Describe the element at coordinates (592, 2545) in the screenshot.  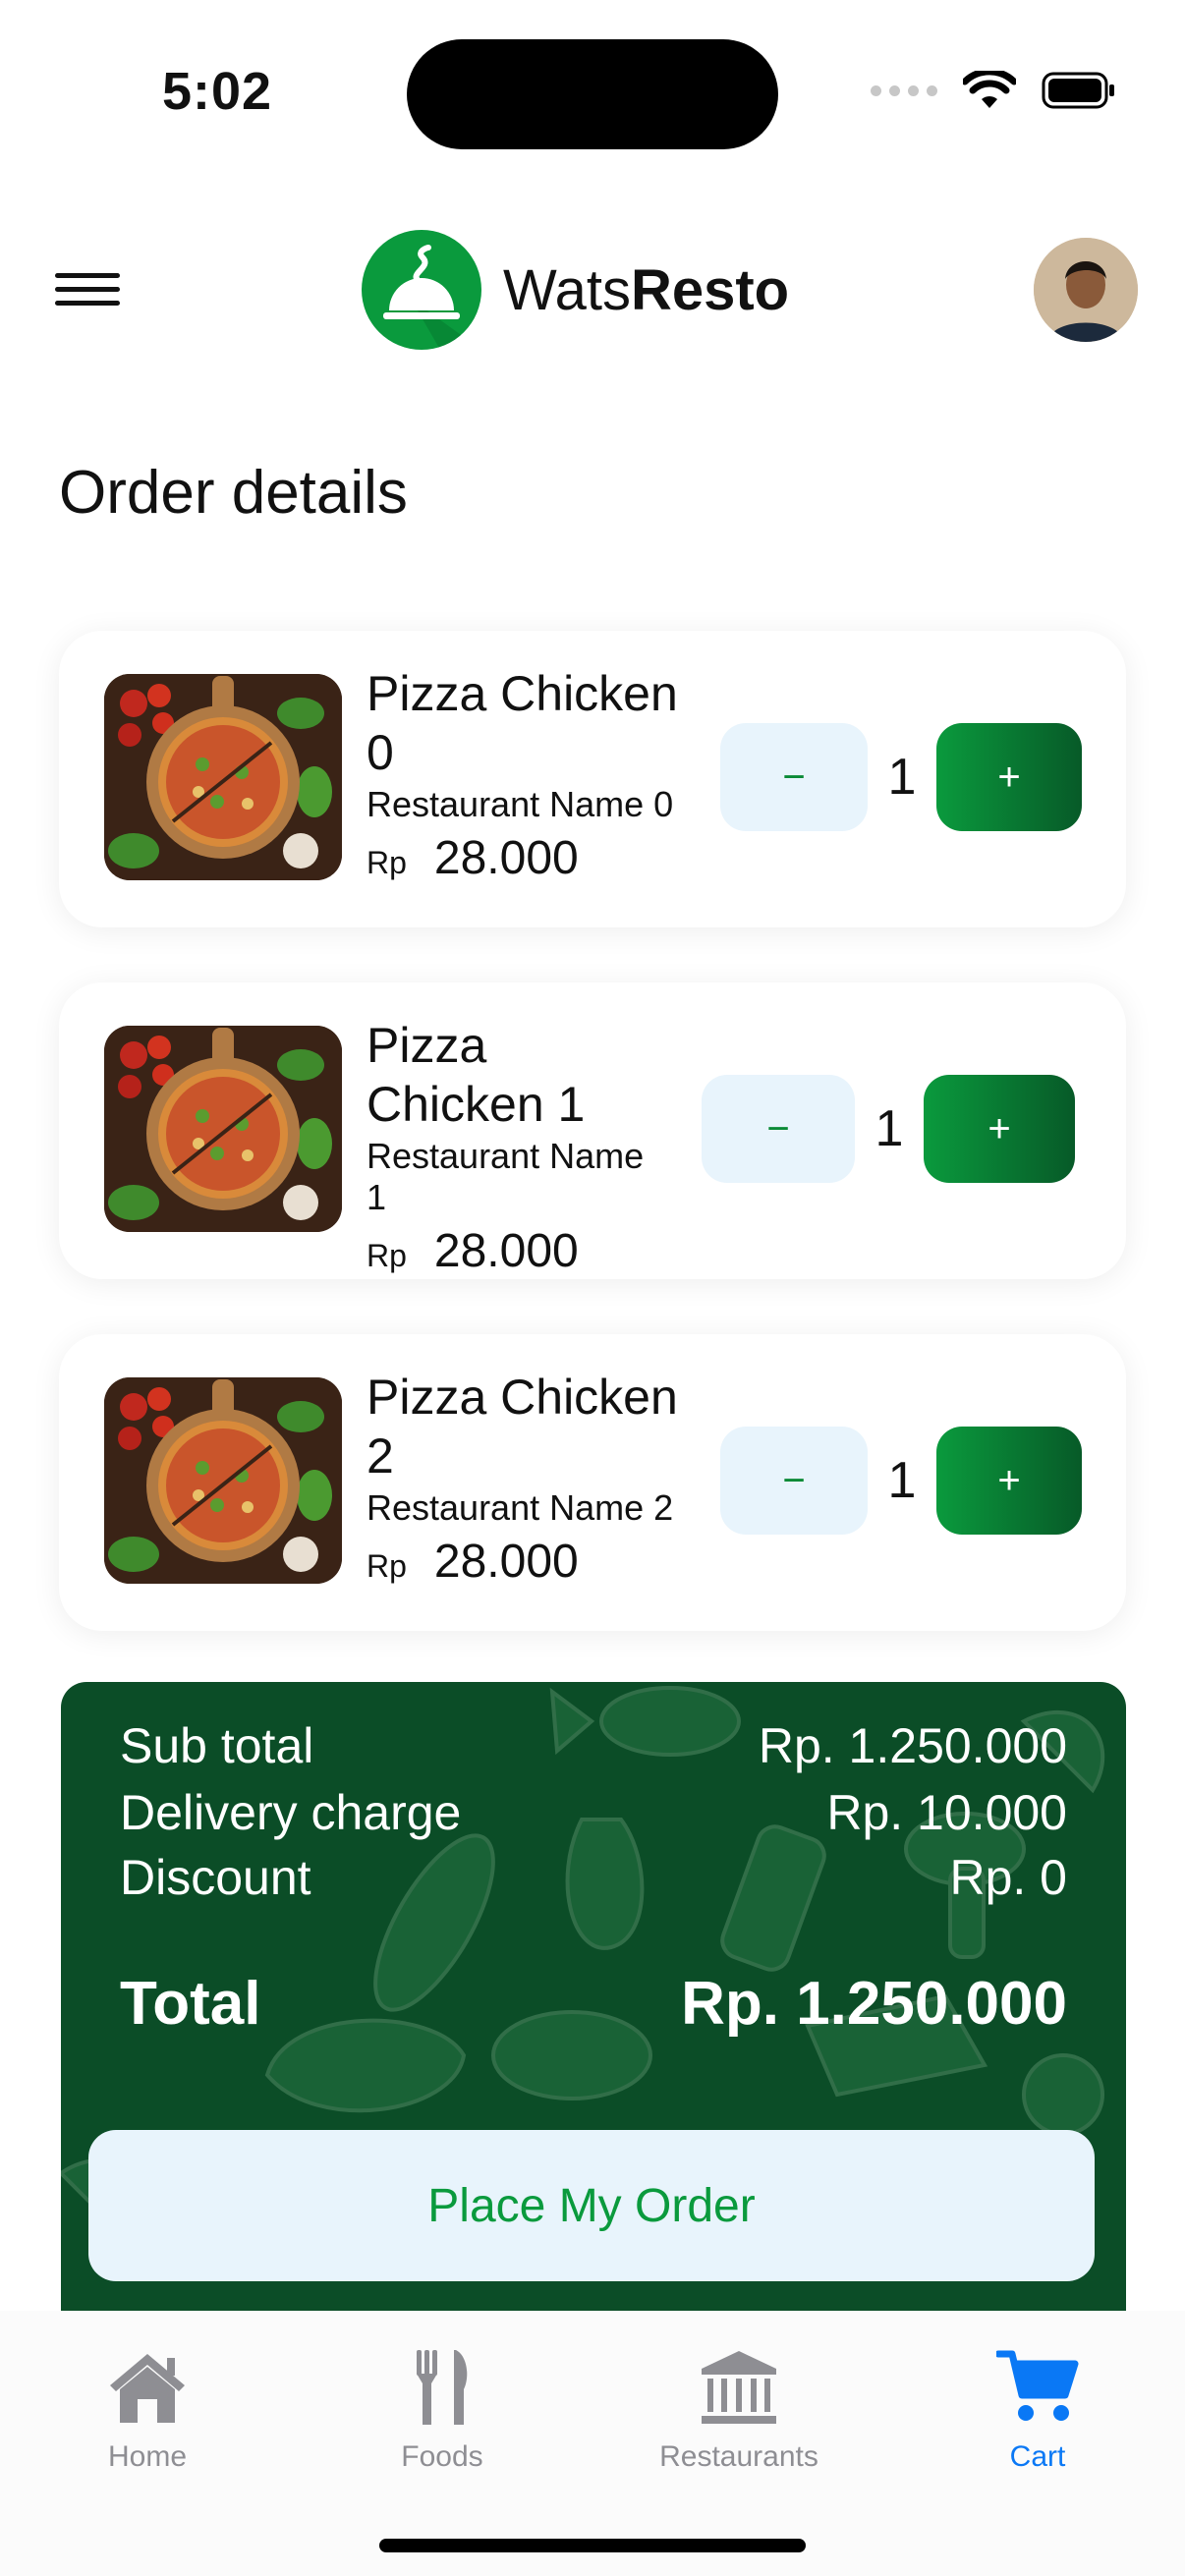
I see `home-indicator` at that location.